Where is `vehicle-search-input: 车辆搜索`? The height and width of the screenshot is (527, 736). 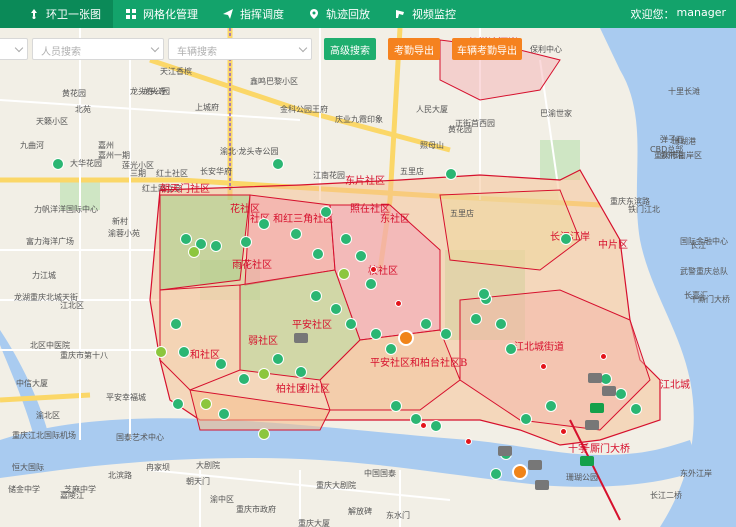 vehicle-search-input: 车辆搜索 is located at coordinates (240, 49).